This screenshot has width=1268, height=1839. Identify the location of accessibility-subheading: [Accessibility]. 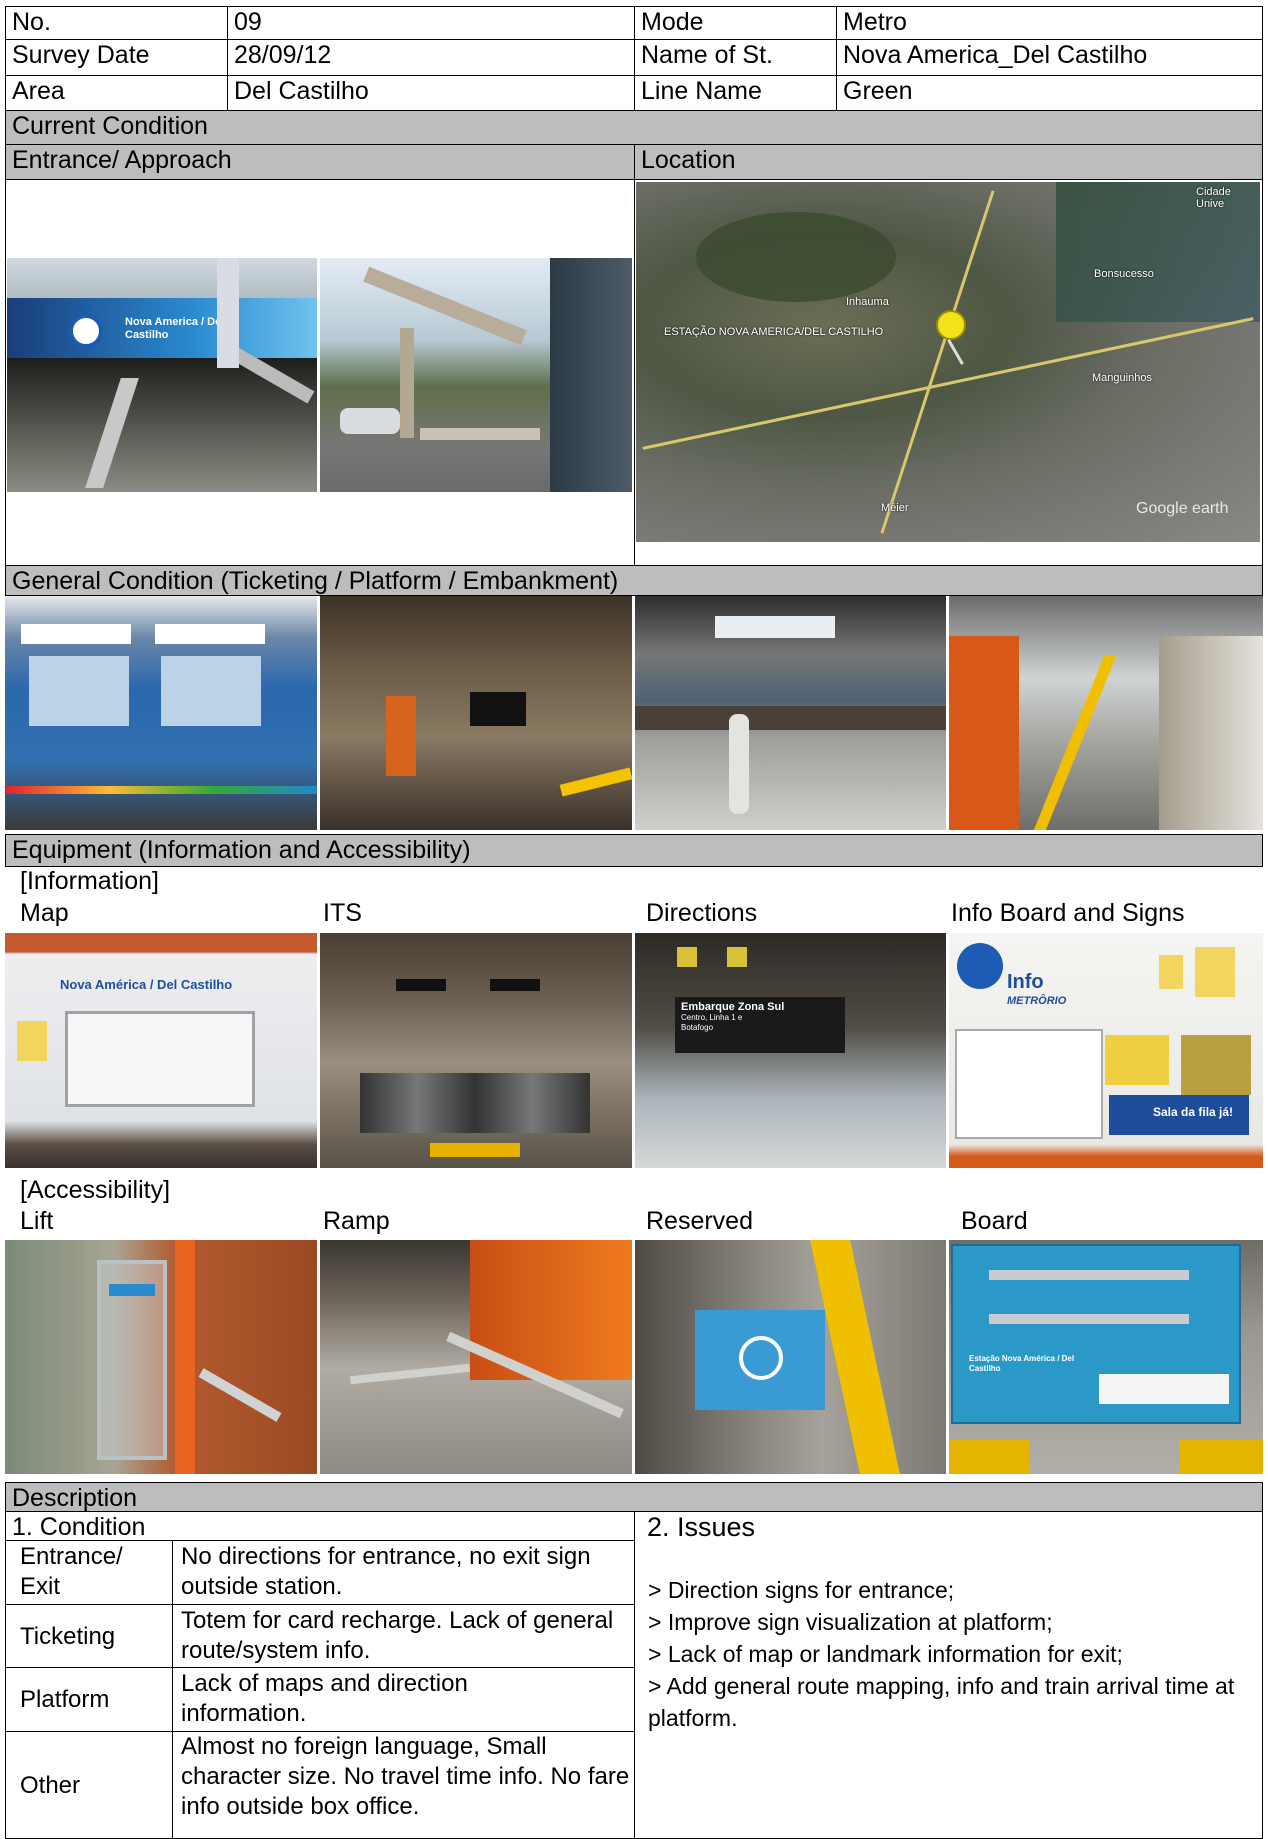
(95, 1190).